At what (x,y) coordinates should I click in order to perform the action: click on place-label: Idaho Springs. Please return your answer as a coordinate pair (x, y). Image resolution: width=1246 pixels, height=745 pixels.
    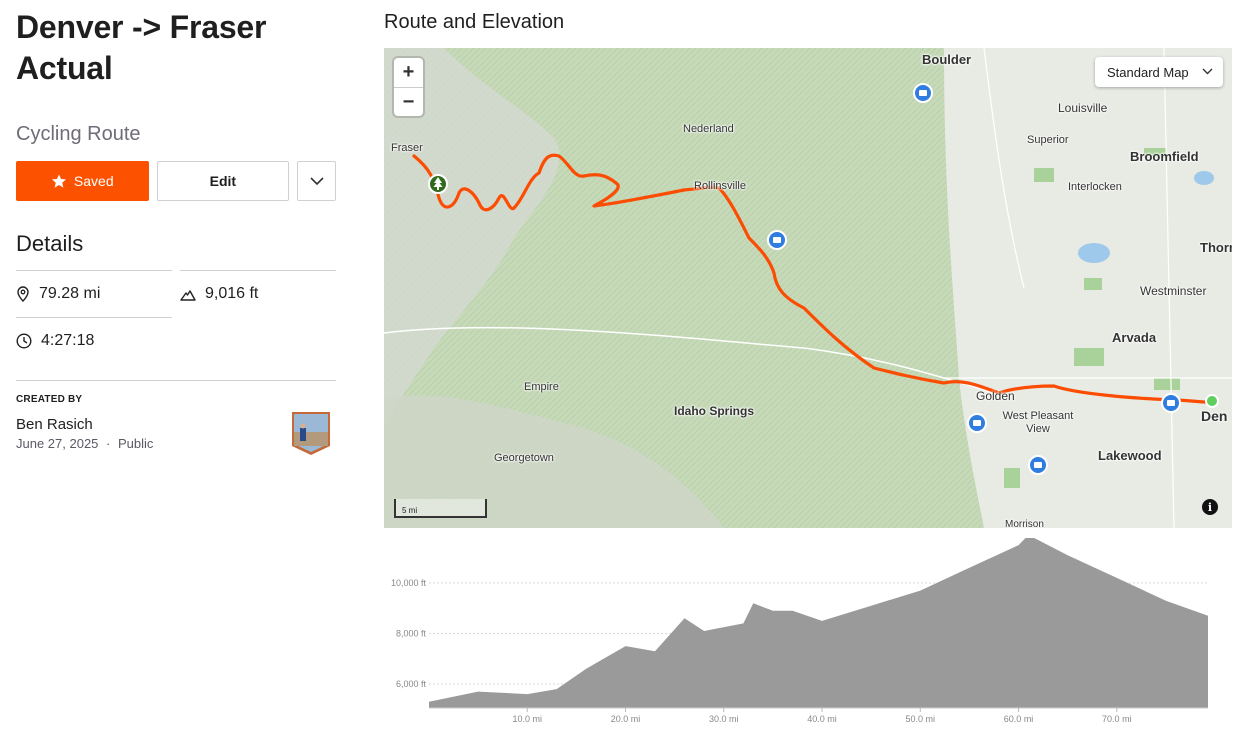
    Looking at the image, I should click on (714, 411).